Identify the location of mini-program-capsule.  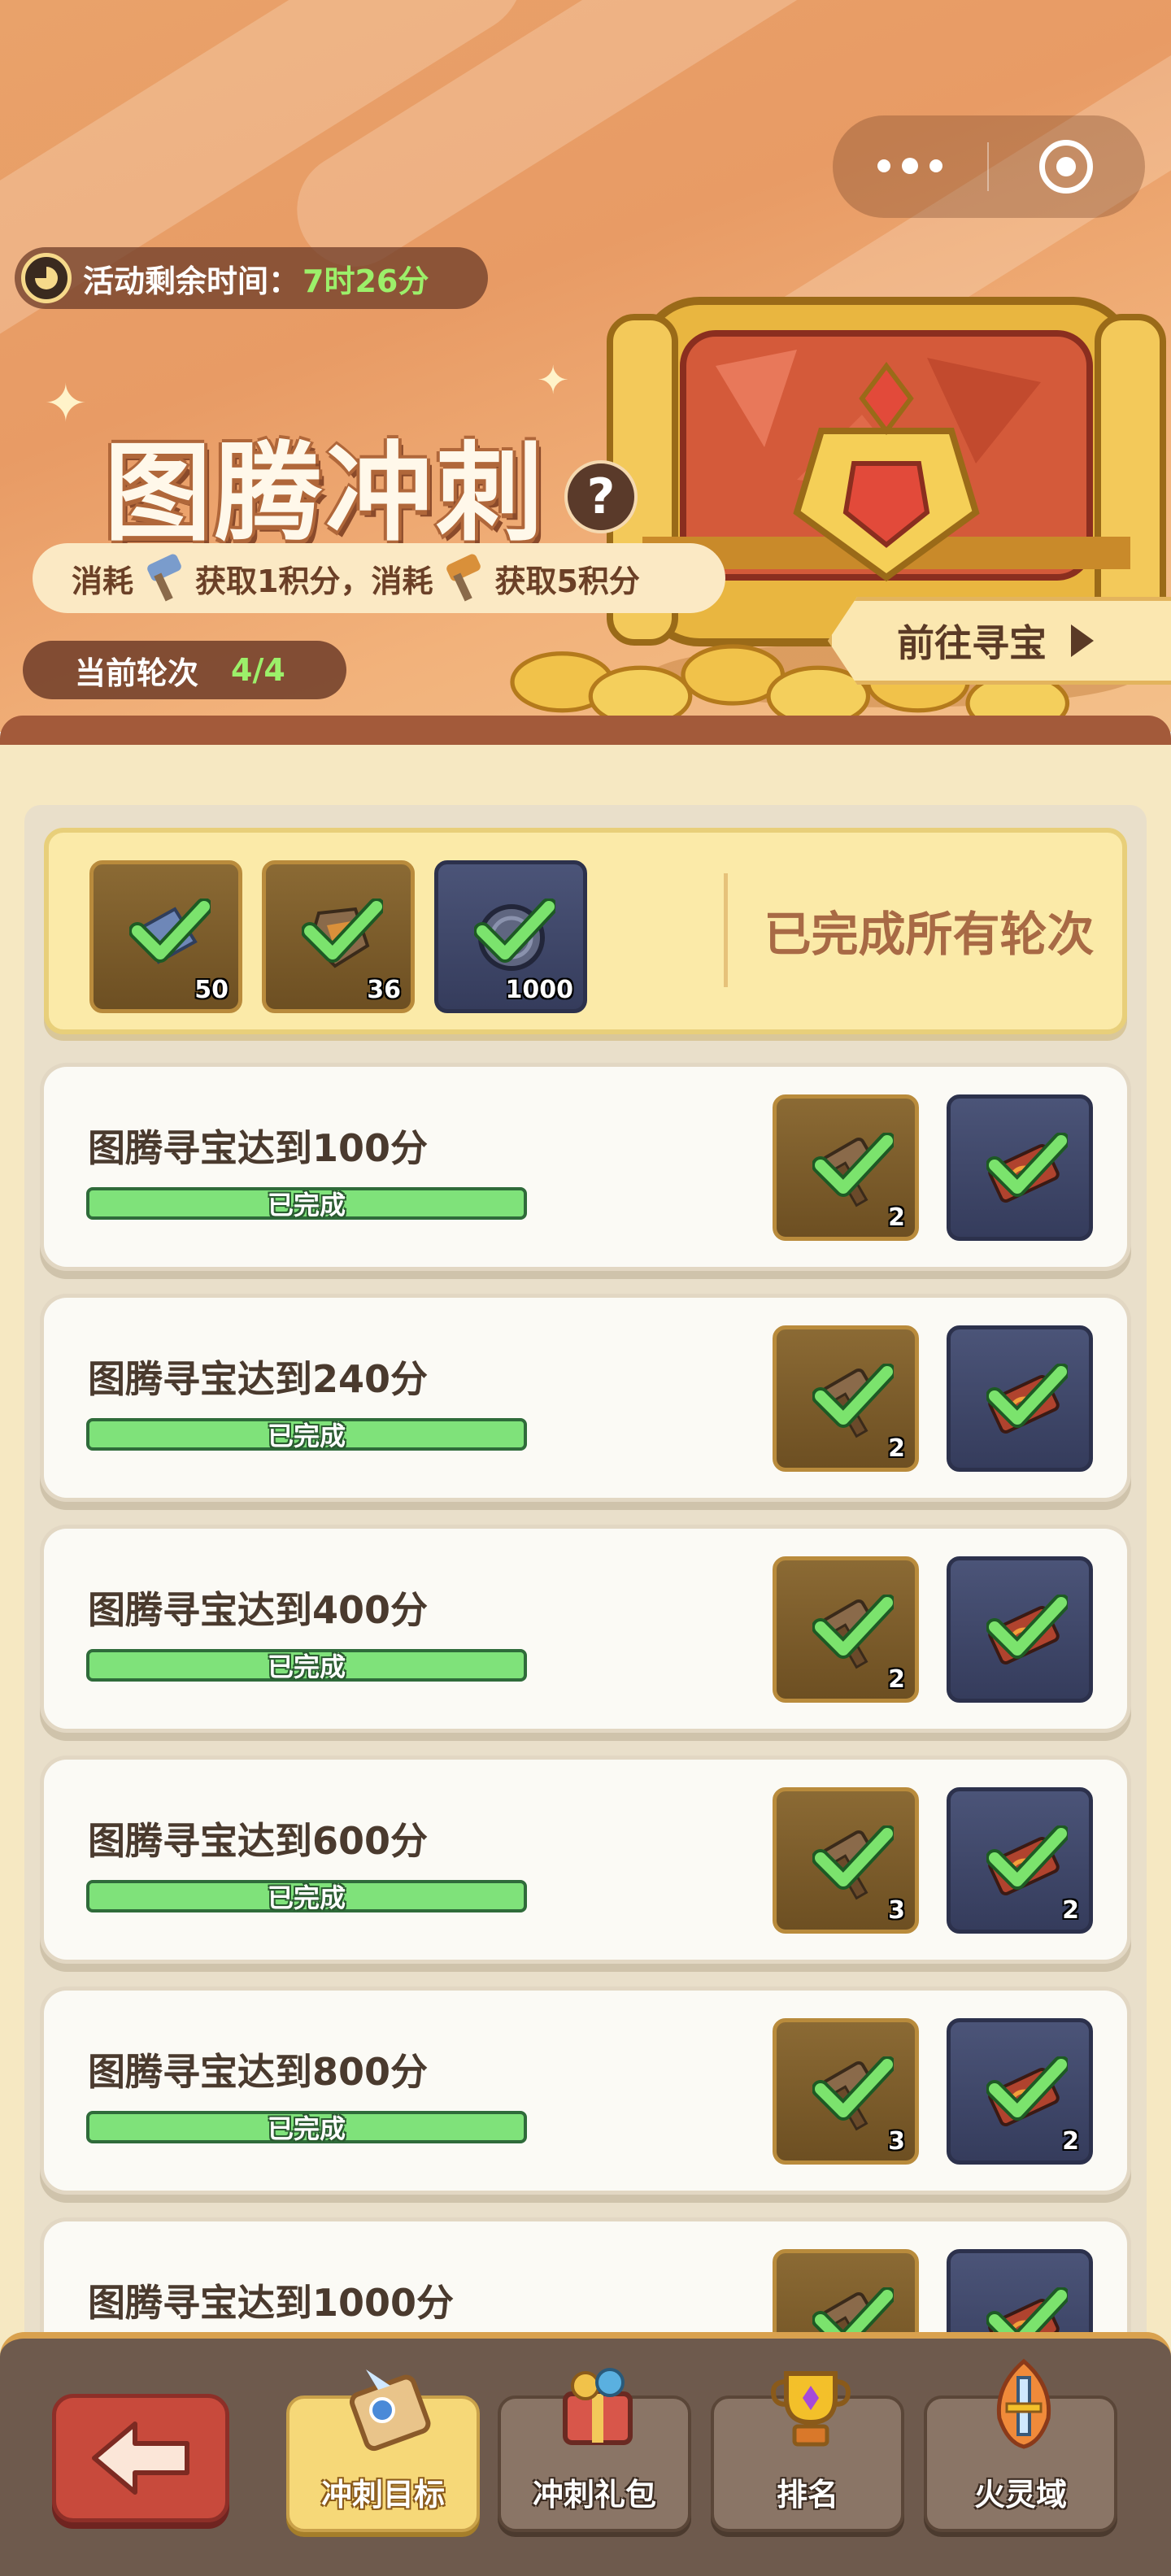
(989, 167).